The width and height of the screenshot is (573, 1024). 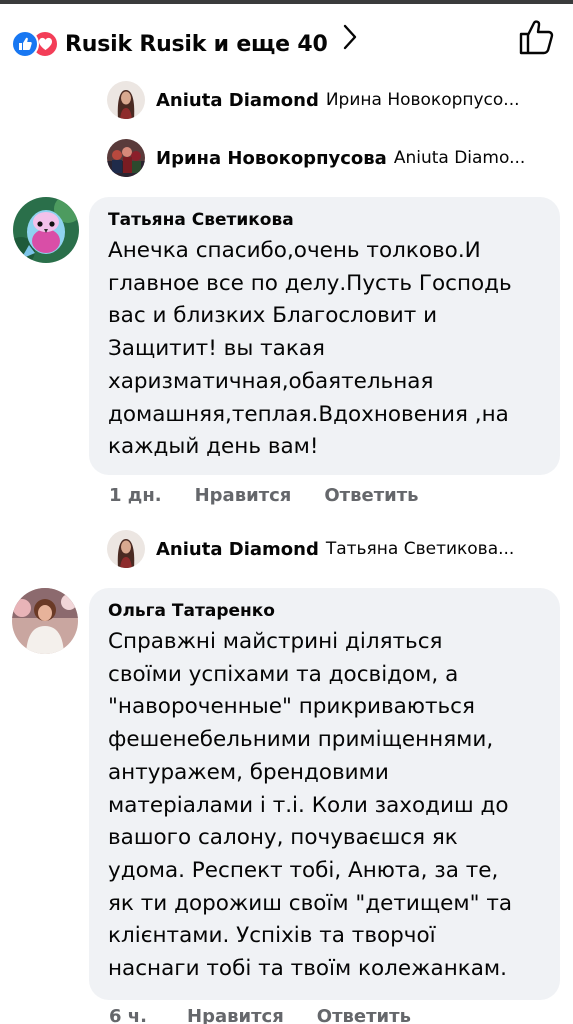 I want to click on thumbs-up-icon, so click(x=536, y=37).